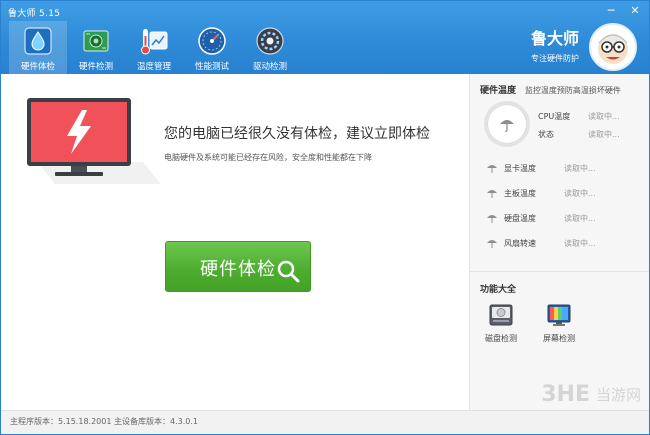 The height and width of the screenshot is (435, 650). I want to click on sensor-label: 显卡温度, so click(520, 168).